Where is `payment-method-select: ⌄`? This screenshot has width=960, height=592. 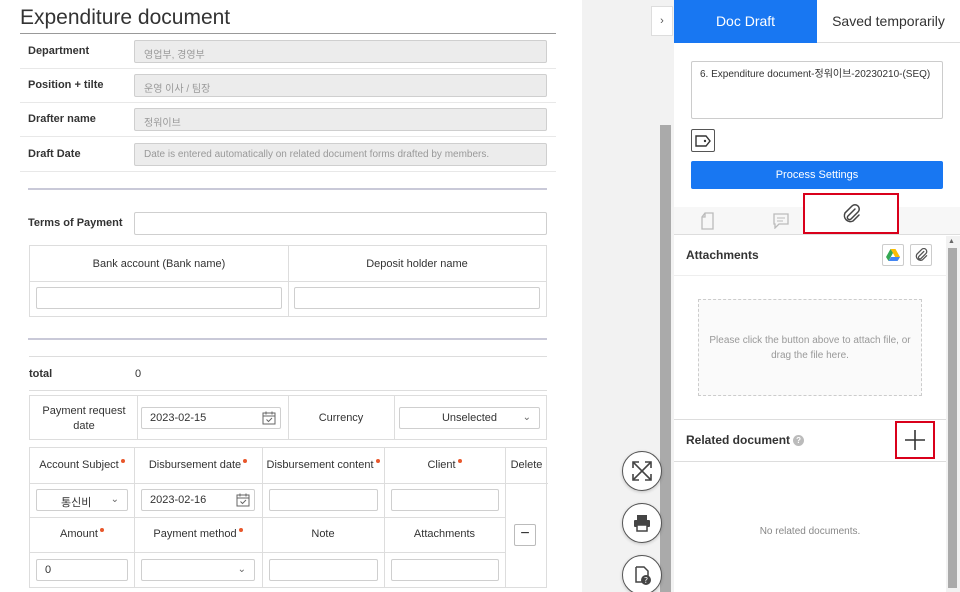
payment-method-select: ⌄ is located at coordinates (198, 570).